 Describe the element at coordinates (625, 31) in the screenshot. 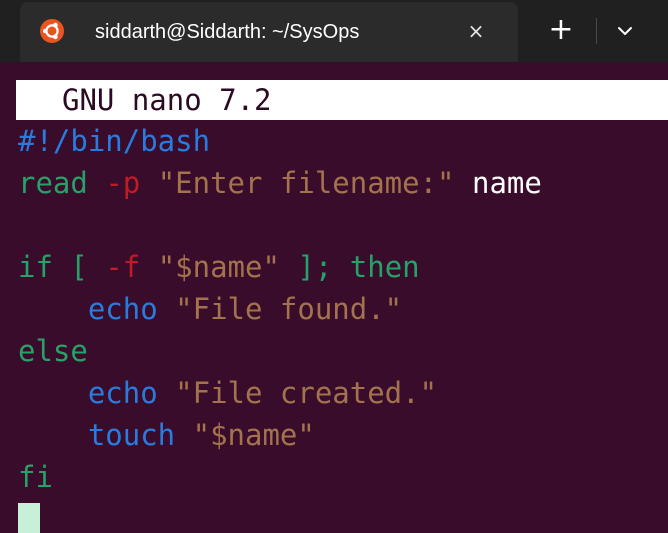

I see `chevron-down-icon` at that location.